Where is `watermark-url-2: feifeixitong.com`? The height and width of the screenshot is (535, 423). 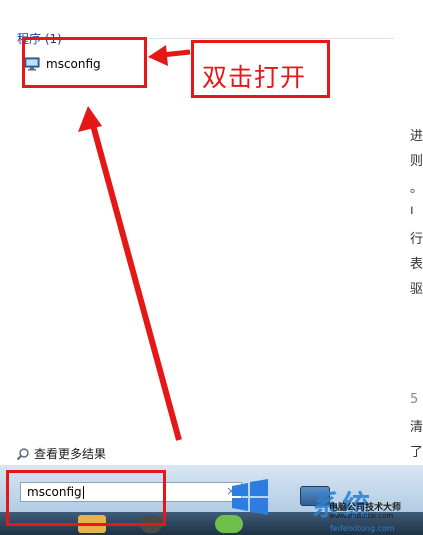 watermark-url-2: feifeixitong.com is located at coordinates (362, 528).